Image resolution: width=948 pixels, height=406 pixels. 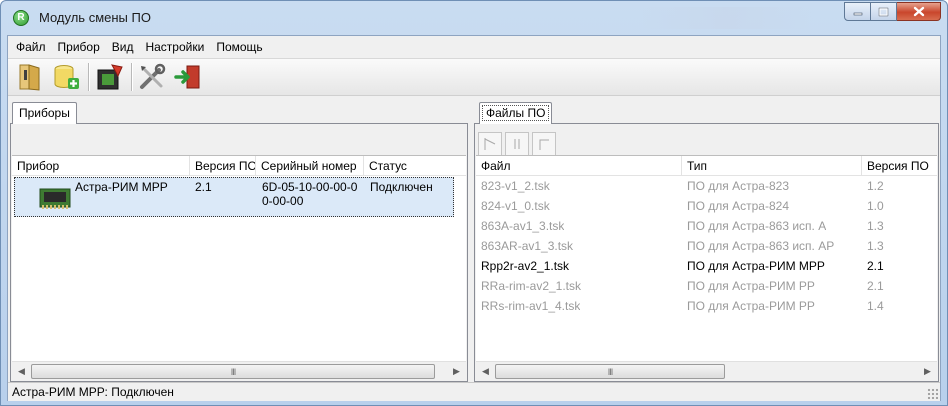 I want to click on menu-file: Файл, so click(x=31, y=47).